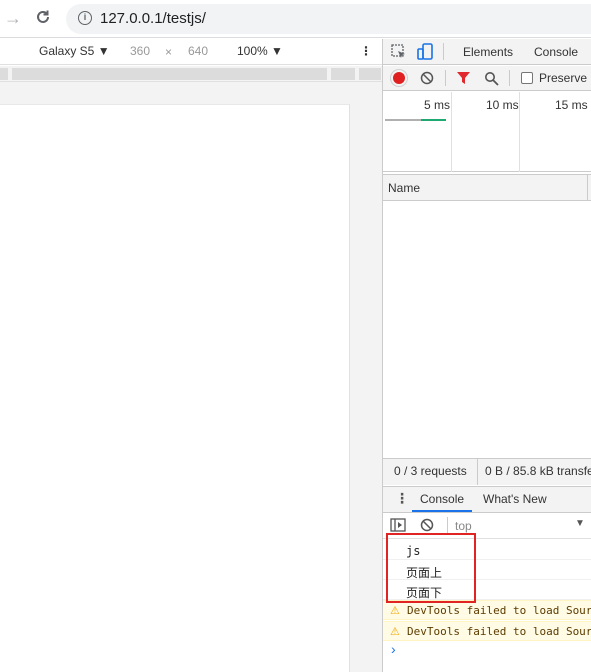 Image resolution: width=591 pixels, height=672 pixels. I want to click on drawer-tab-whats-new: What's New, so click(515, 499).